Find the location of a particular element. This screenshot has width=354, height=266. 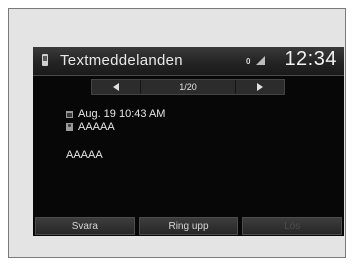

message-navigation: 1/20 is located at coordinates (188, 87).